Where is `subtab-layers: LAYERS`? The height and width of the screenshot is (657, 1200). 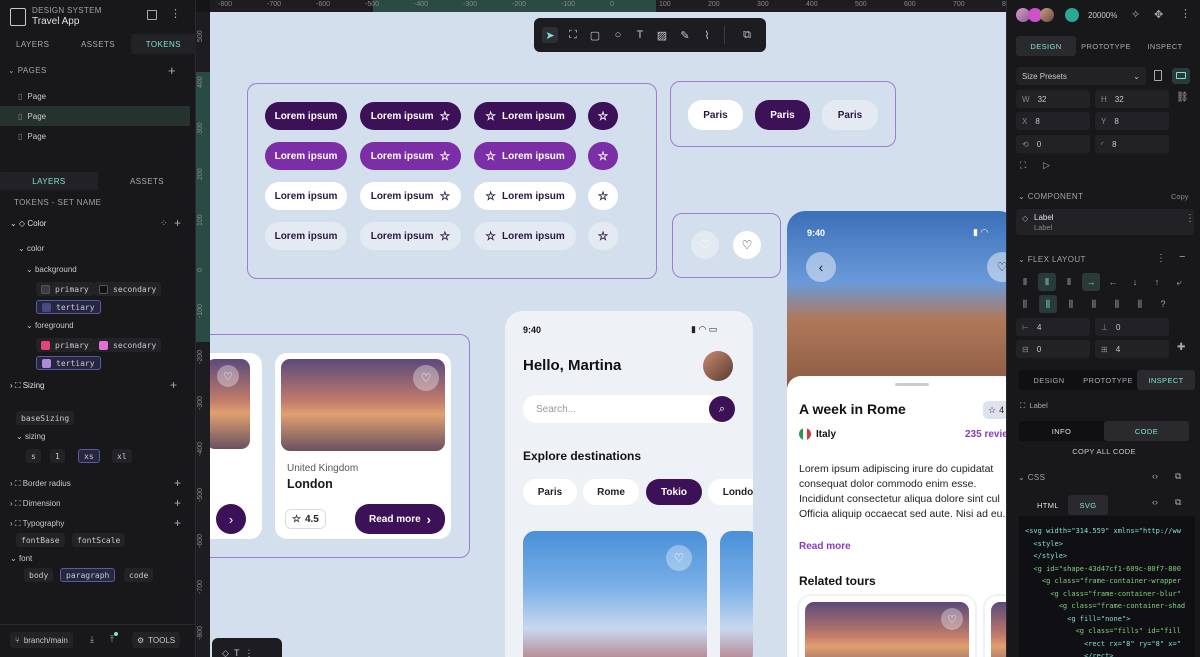 subtab-layers: LAYERS is located at coordinates (49, 181).